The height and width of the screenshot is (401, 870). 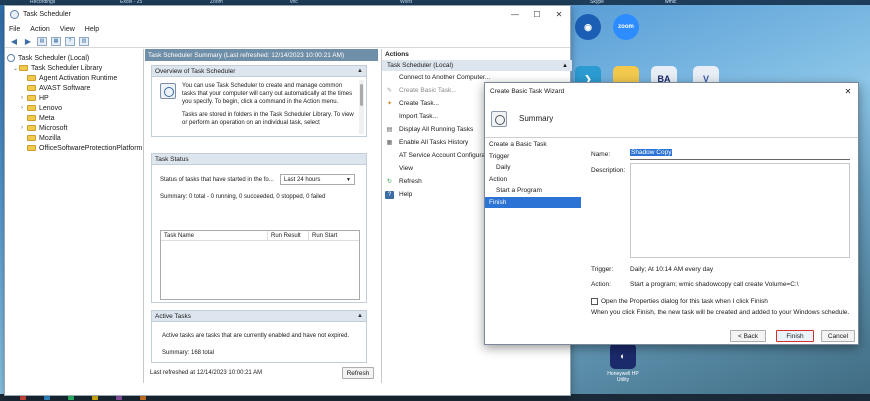 I want to click on actions-subheader-label: Task Scheduler (Local), so click(x=420, y=65).